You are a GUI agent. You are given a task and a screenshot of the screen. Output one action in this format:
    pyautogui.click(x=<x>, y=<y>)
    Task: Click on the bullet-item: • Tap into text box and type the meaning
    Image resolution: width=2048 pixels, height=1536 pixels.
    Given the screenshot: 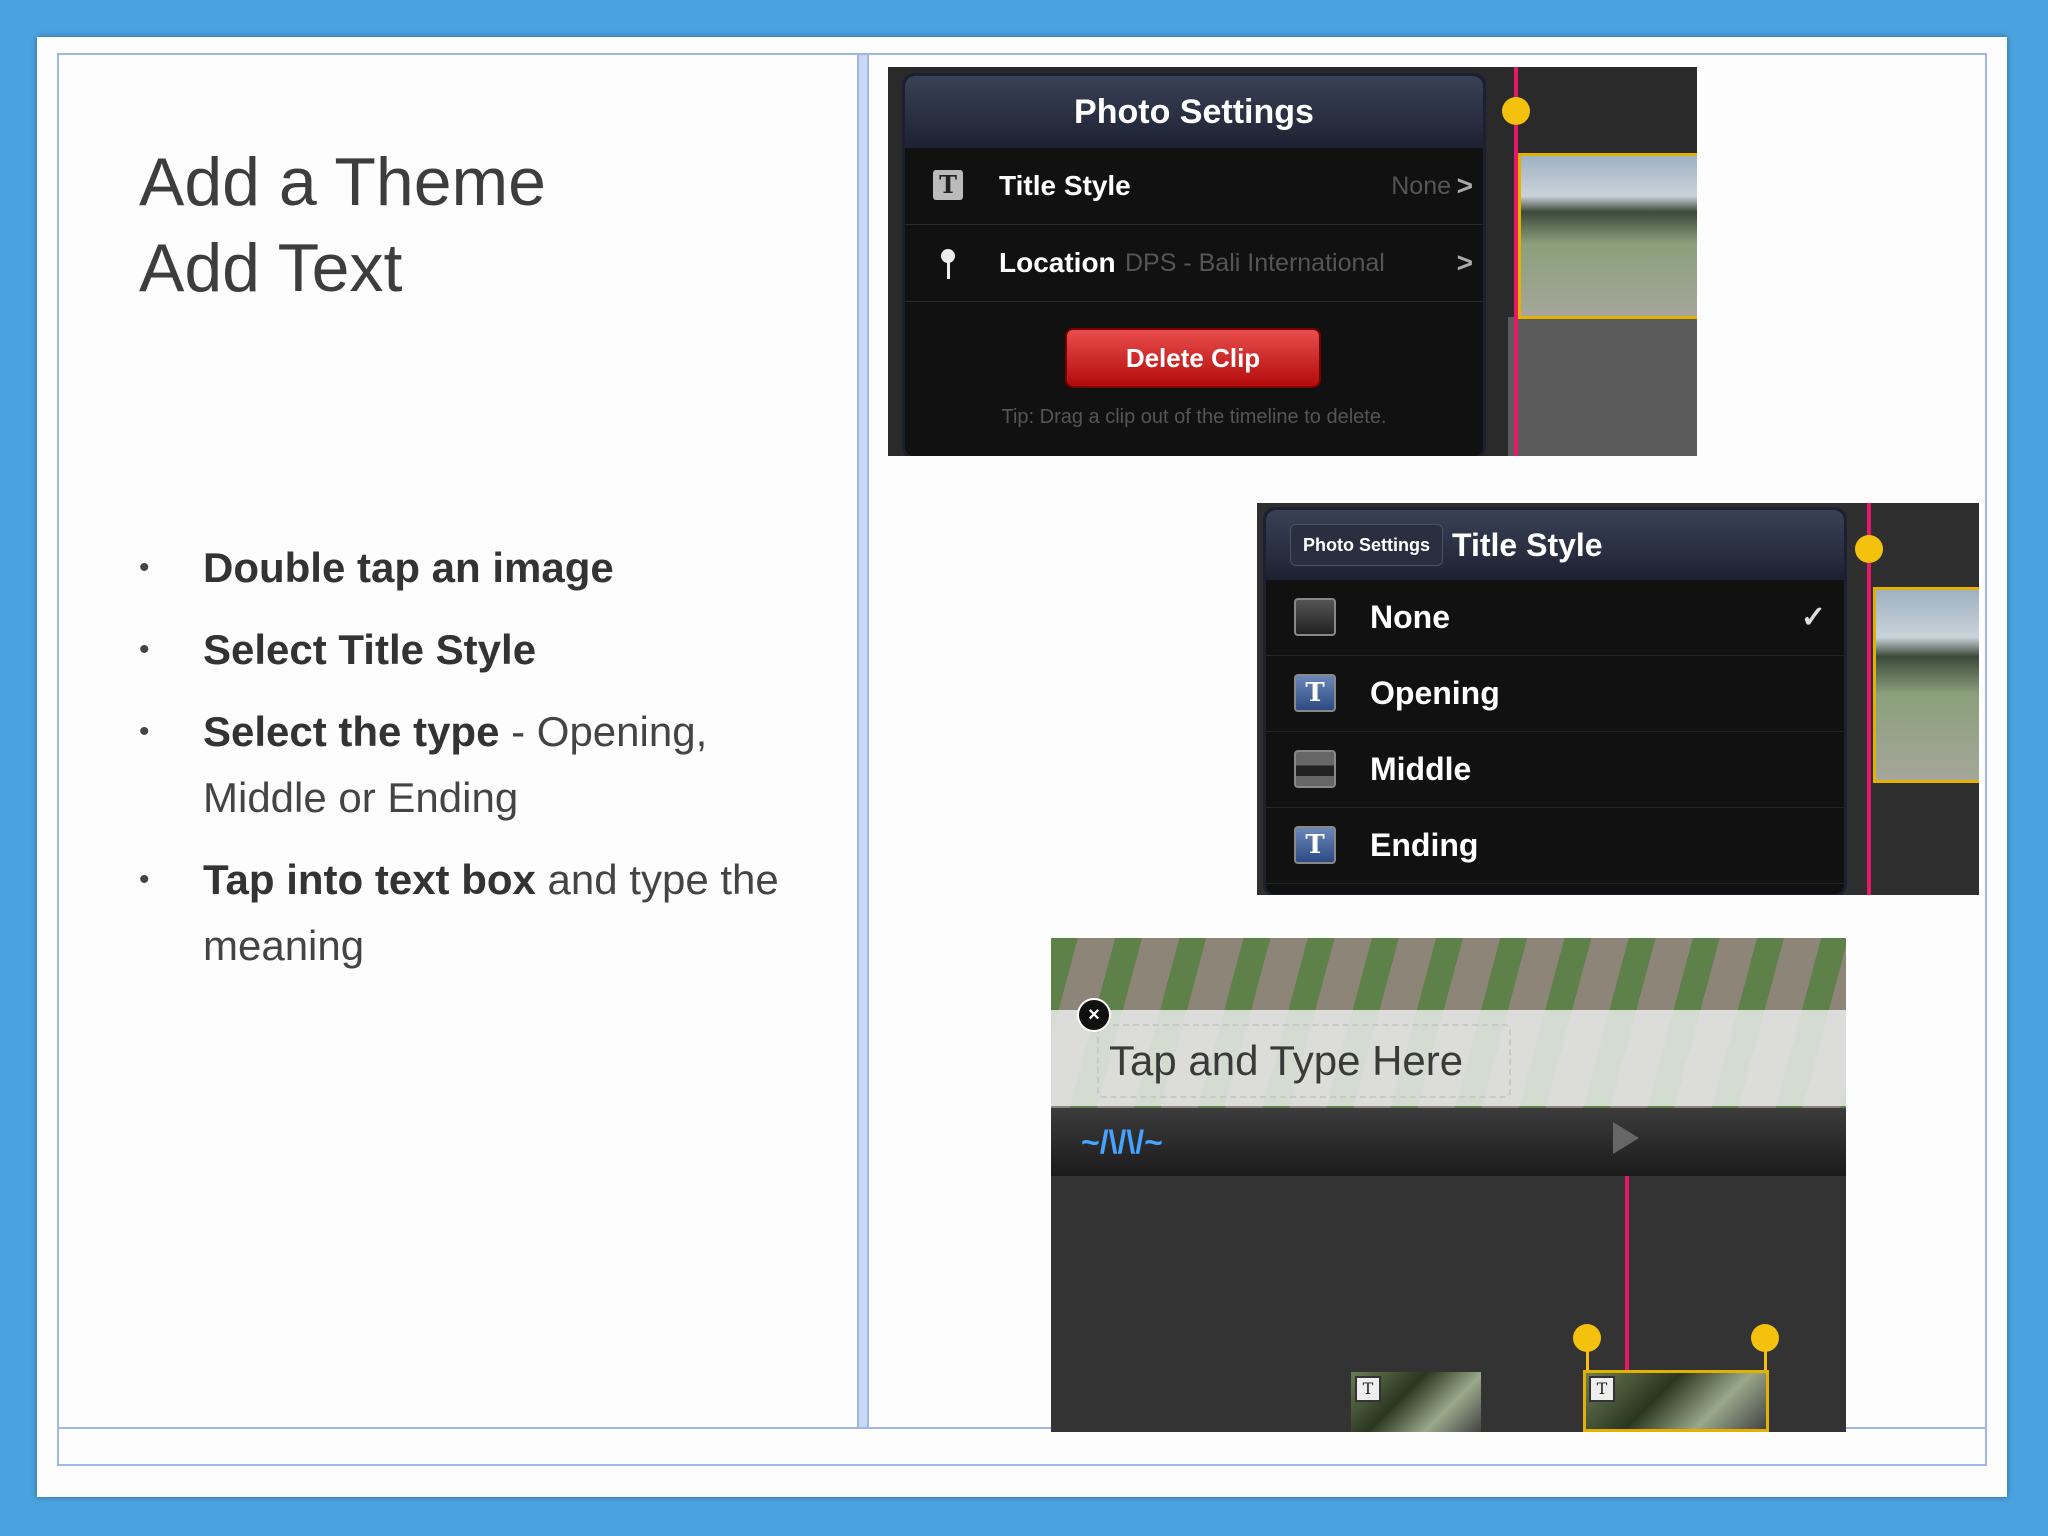 What is the action you would take?
    pyautogui.click(x=479, y=913)
    